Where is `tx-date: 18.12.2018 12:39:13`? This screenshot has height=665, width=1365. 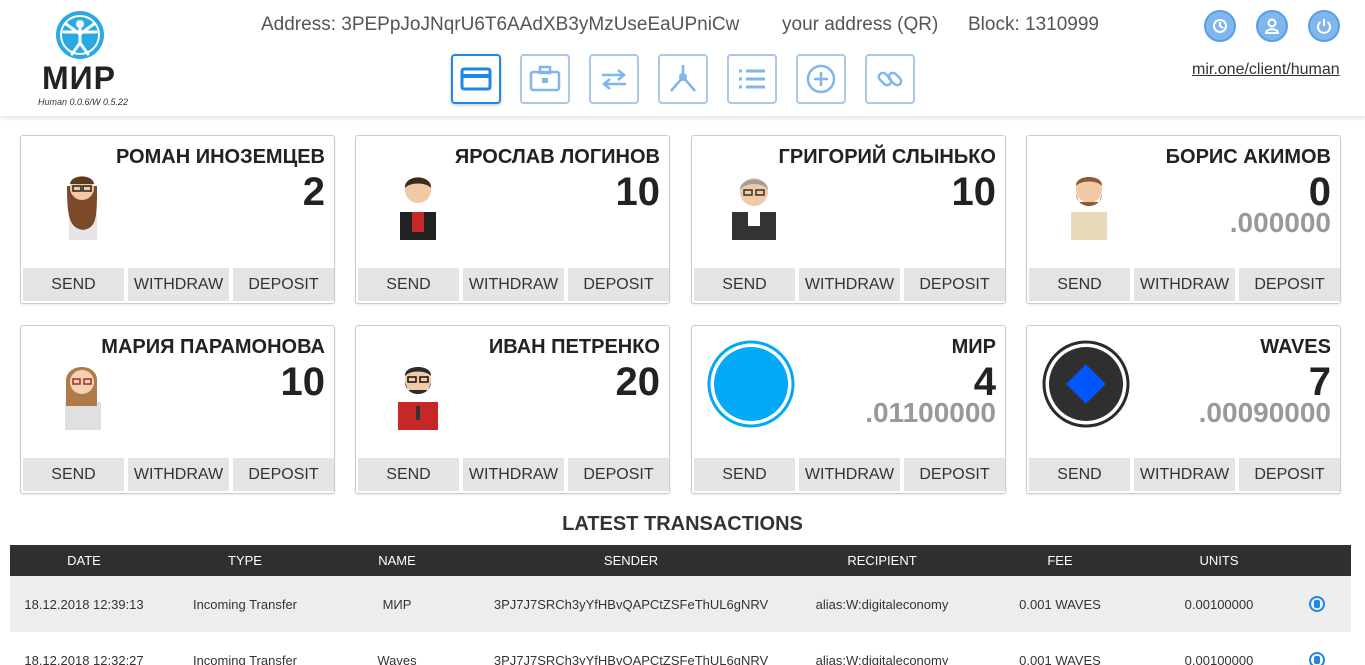
tx-date: 18.12.2018 12:39:13 is located at coordinates (84, 604).